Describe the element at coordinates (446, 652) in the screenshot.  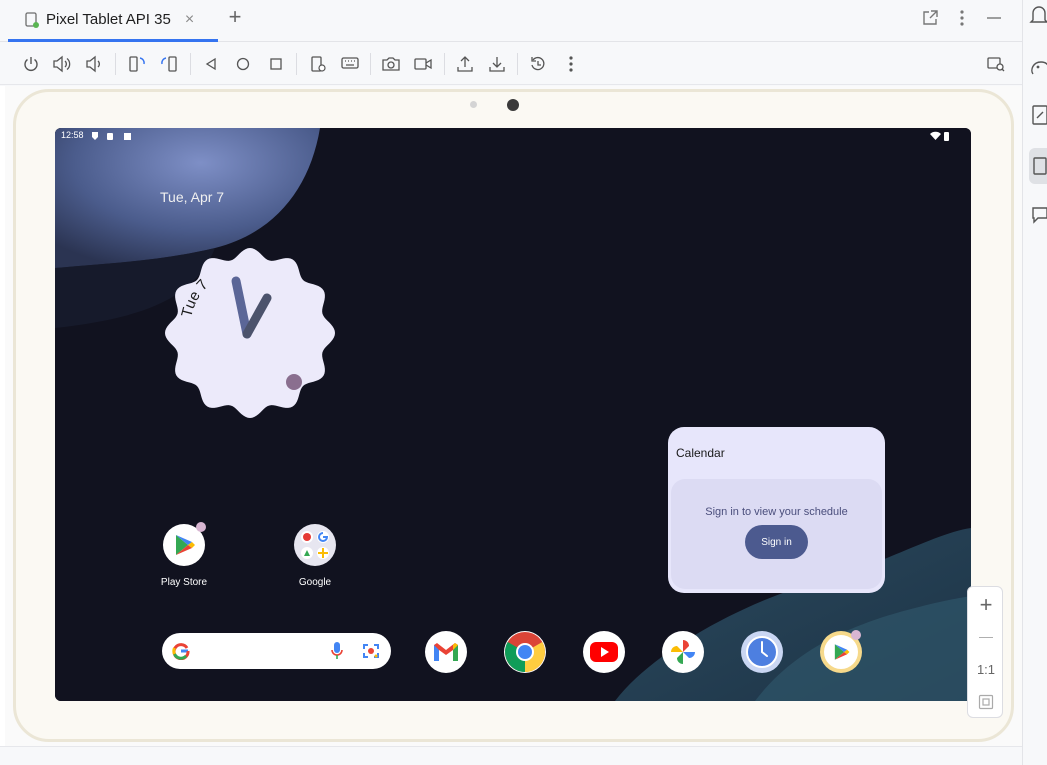
I see `gmail-icon` at that location.